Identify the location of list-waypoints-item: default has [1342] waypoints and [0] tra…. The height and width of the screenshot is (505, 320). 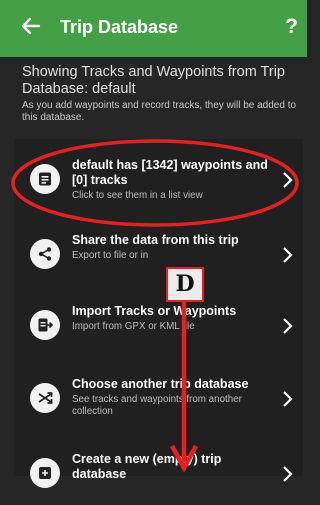
(158, 179).